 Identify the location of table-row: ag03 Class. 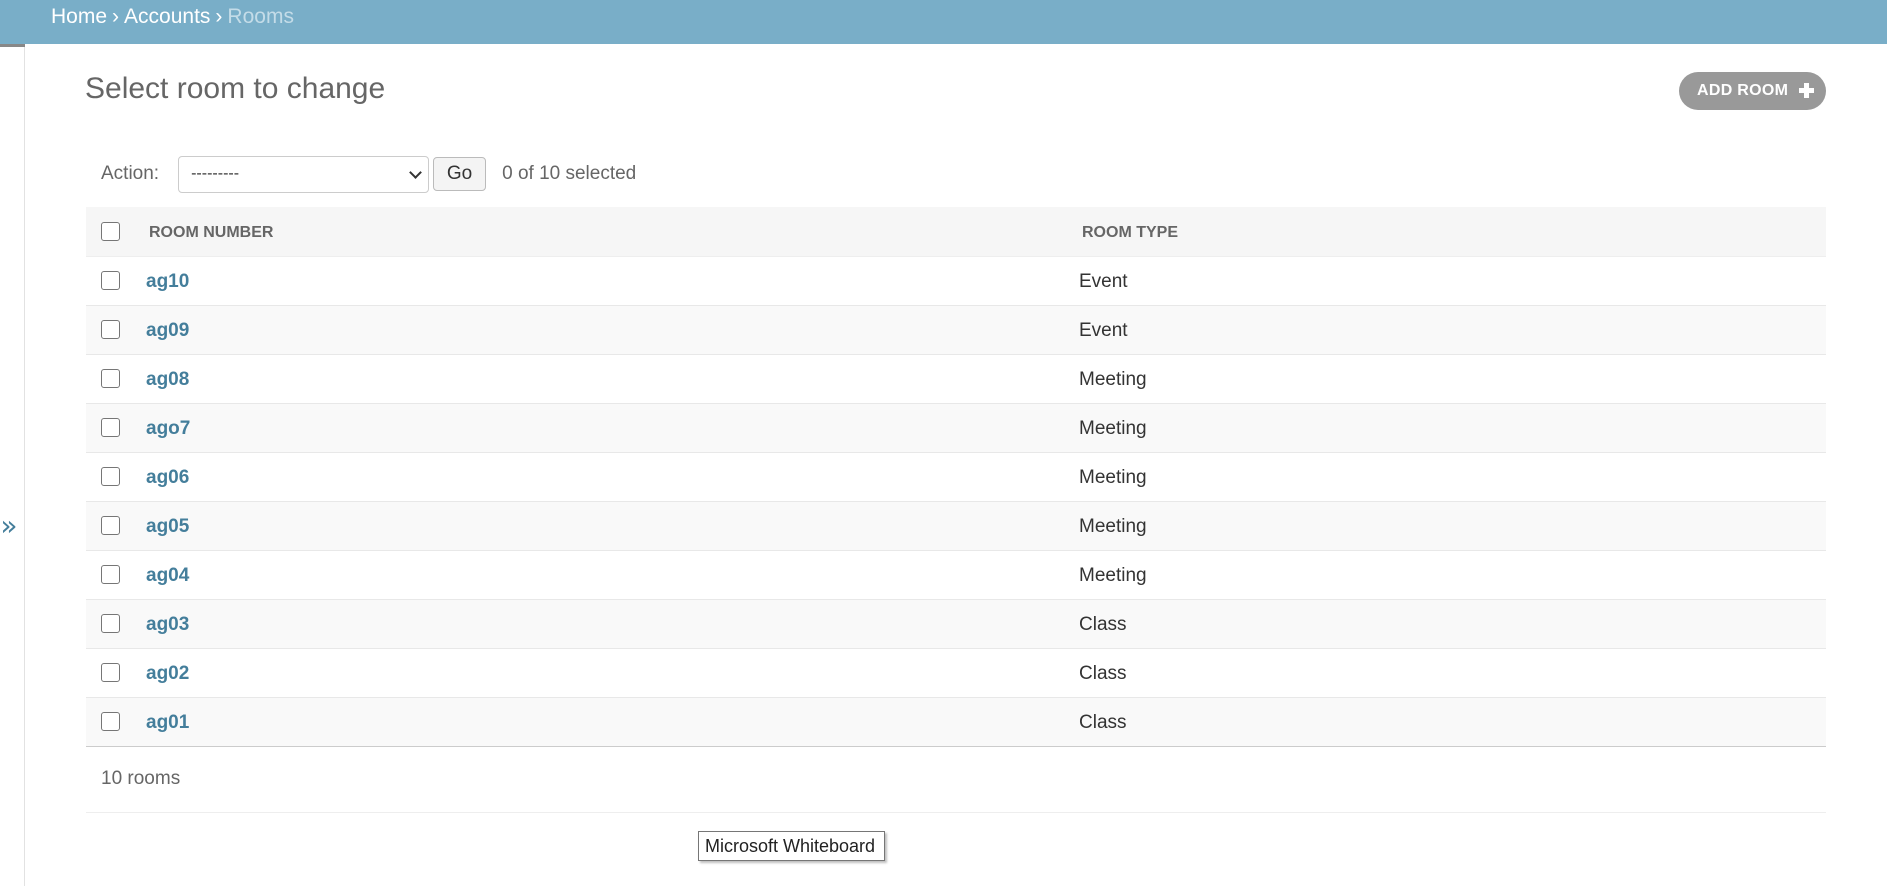
(956, 624).